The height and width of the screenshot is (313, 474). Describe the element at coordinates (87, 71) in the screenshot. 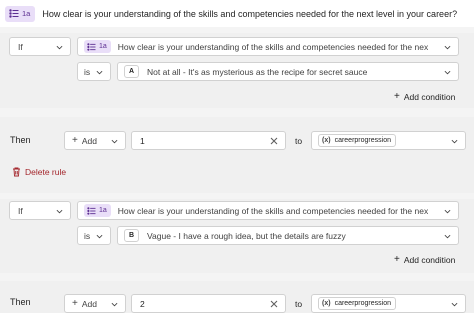

I see `rule-1-operator: is` at that location.